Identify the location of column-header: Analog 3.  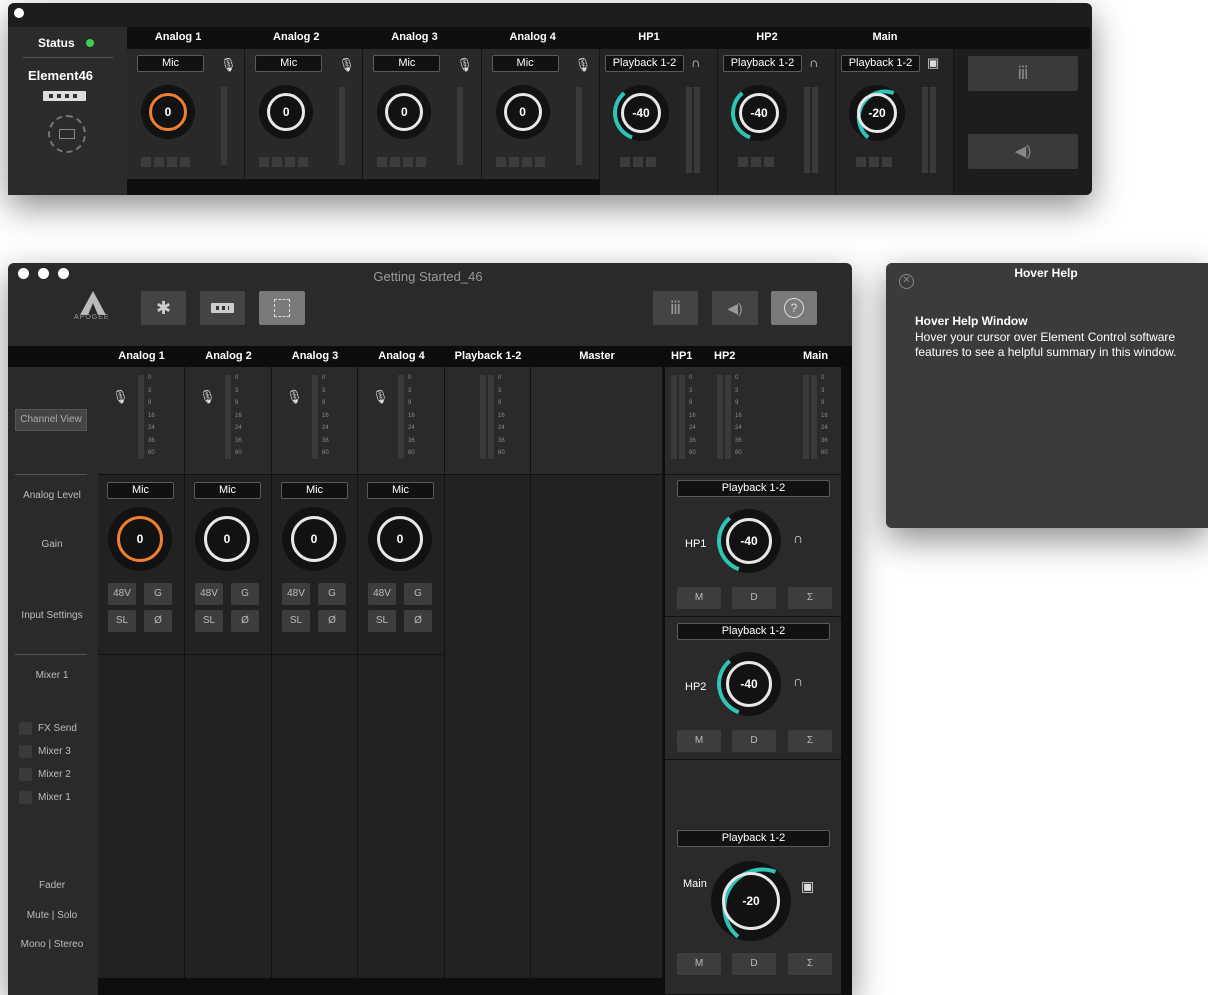
(315, 356).